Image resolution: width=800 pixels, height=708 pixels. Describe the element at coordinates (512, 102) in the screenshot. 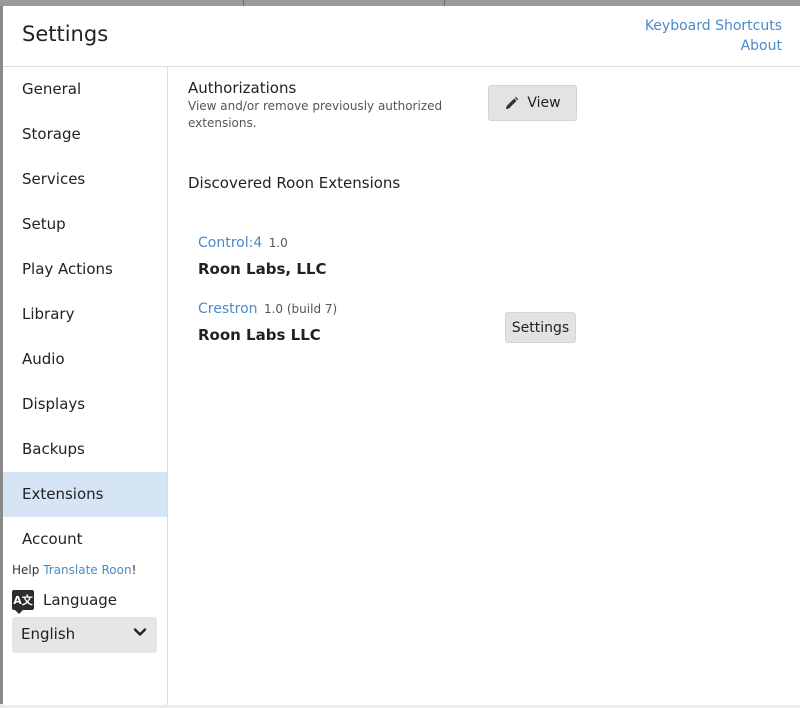

I see `pencil-icon` at that location.